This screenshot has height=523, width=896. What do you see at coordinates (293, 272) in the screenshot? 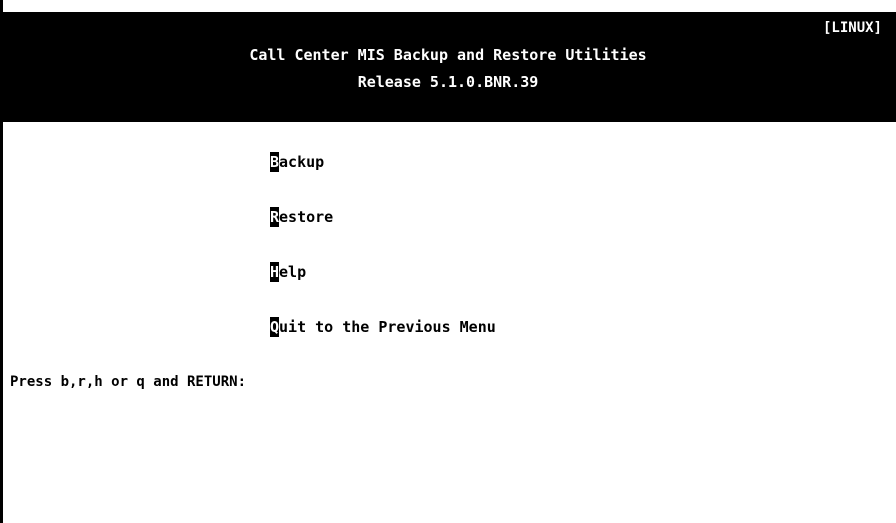
I see `menu-item-label: elp` at bounding box center [293, 272].